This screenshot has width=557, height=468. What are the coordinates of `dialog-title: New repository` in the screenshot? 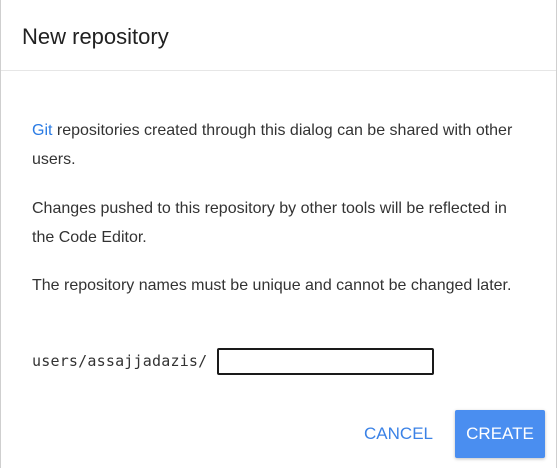 It's located at (95, 36).